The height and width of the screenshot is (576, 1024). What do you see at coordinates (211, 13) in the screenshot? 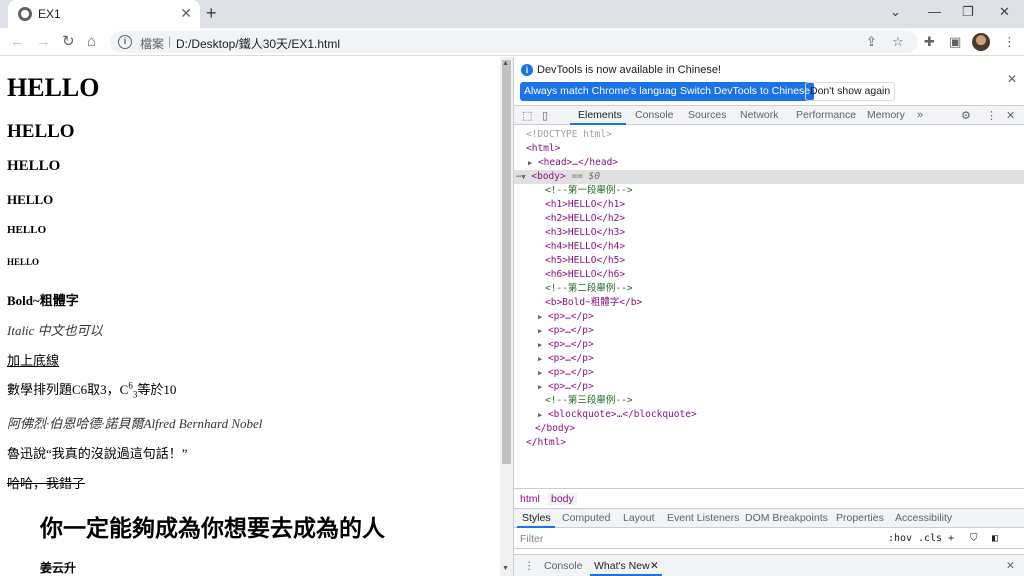
I see `new-tab-icon: +` at bounding box center [211, 13].